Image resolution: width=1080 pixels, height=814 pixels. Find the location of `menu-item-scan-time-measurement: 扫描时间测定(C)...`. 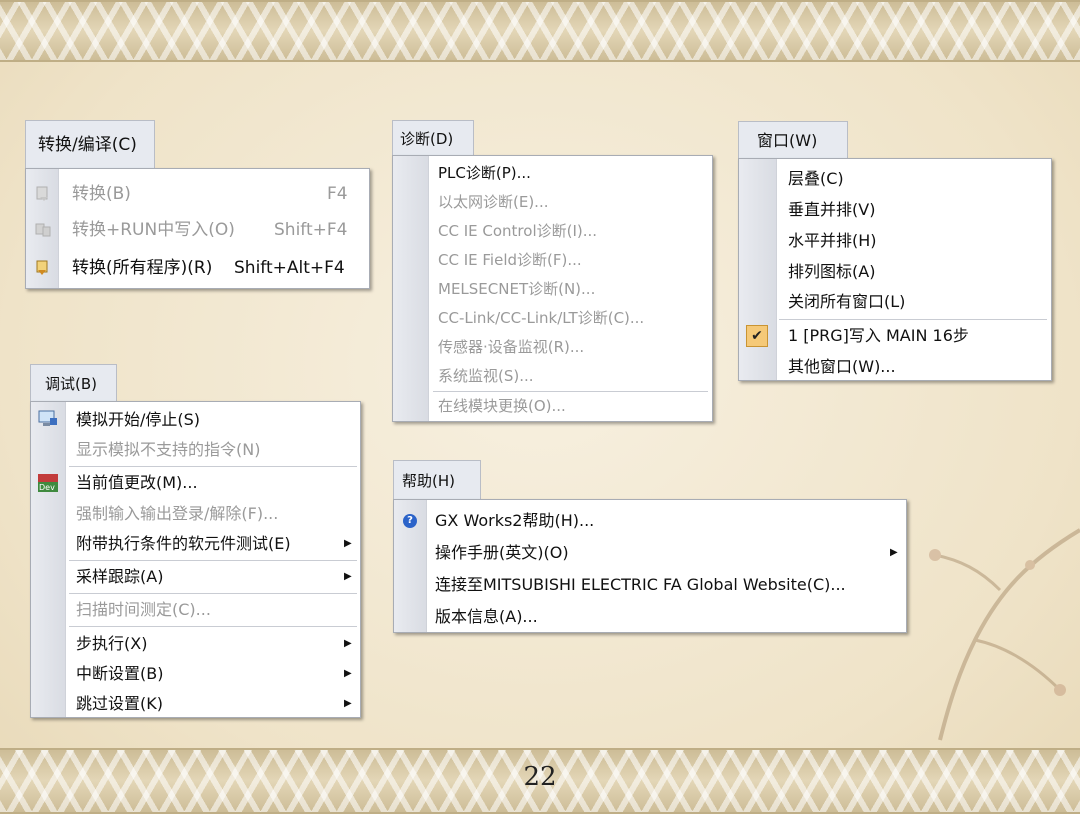

menu-item-scan-time-measurement: 扫描时间测定(C)... is located at coordinates (195, 610).